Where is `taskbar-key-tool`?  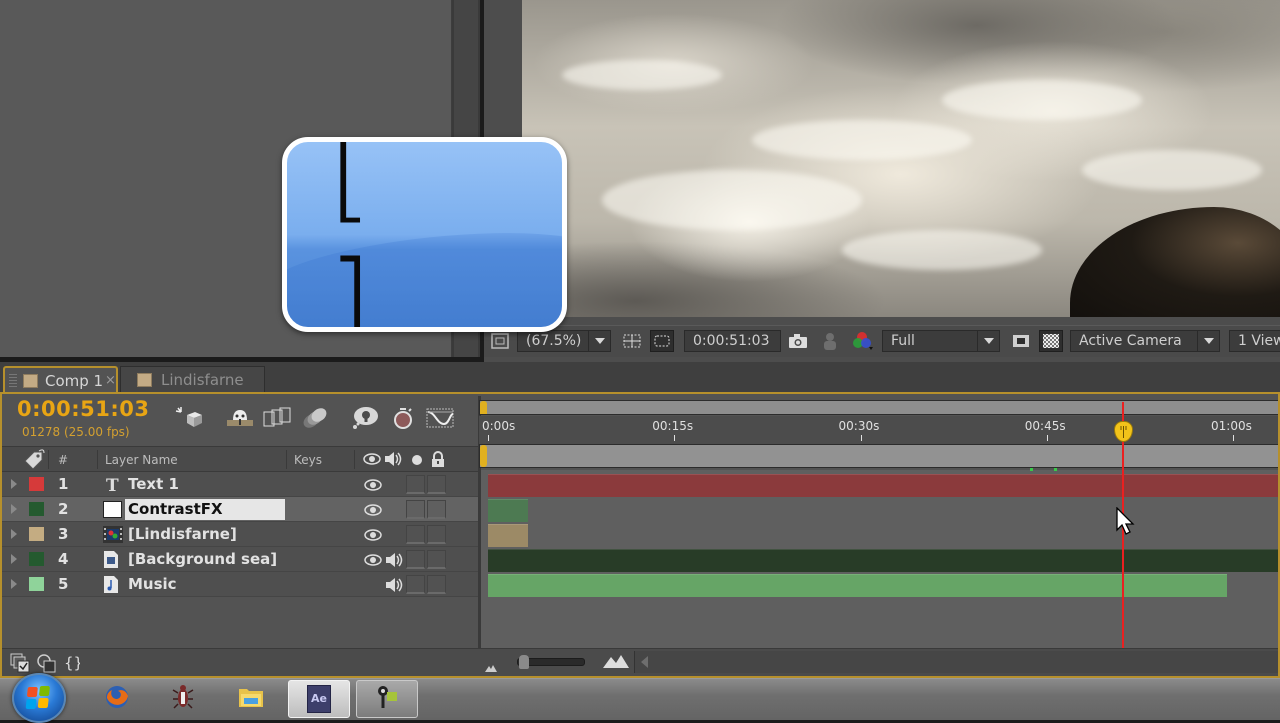
taskbar-key-tool is located at coordinates (387, 699).